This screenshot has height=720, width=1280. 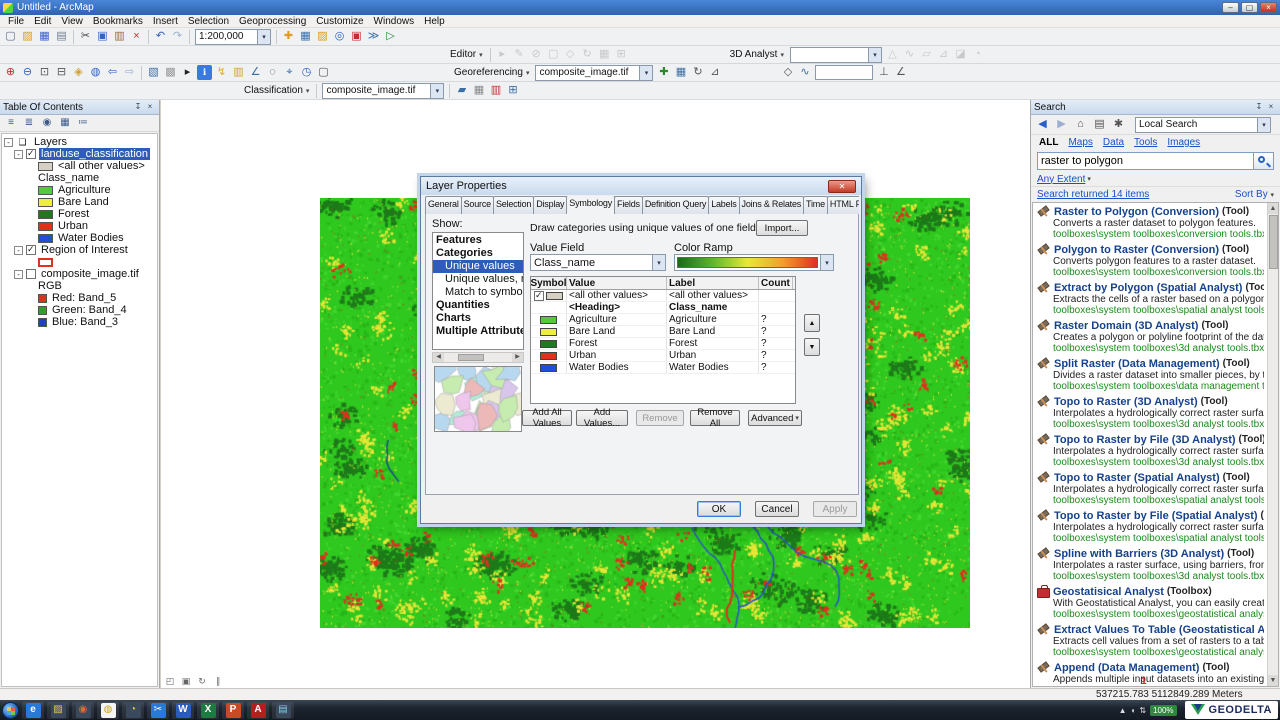 What do you see at coordinates (697, 72) in the screenshot?
I see `rotate-raster-icon: ↻` at bounding box center [697, 72].